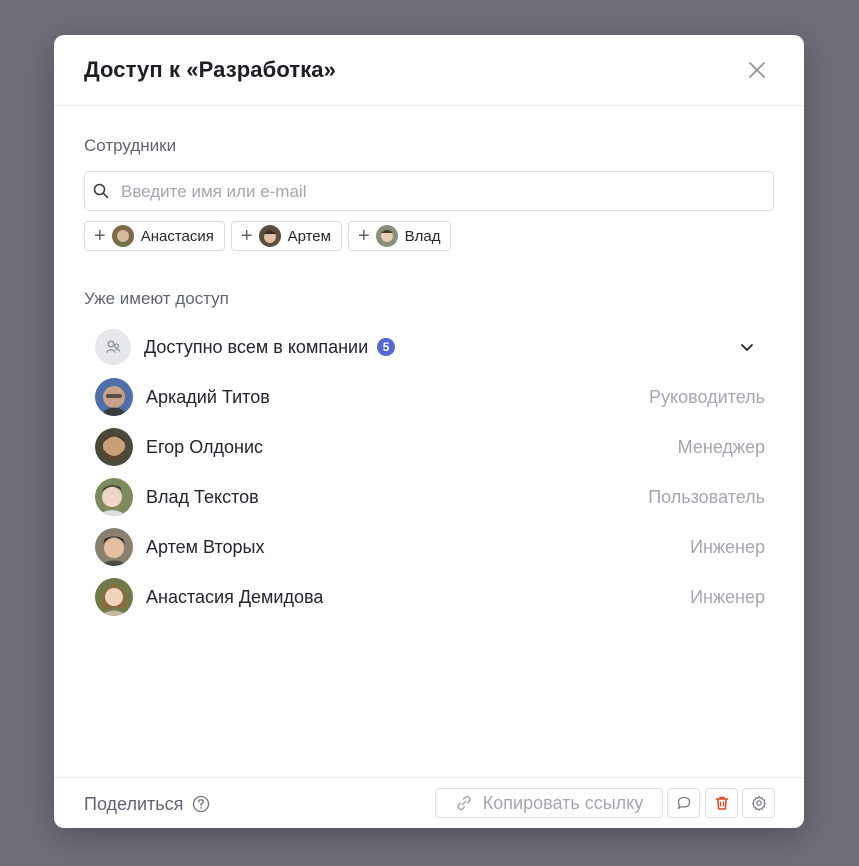 This screenshot has height=866, width=859. Describe the element at coordinates (201, 804) in the screenshot. I see `help-icon` at that location.